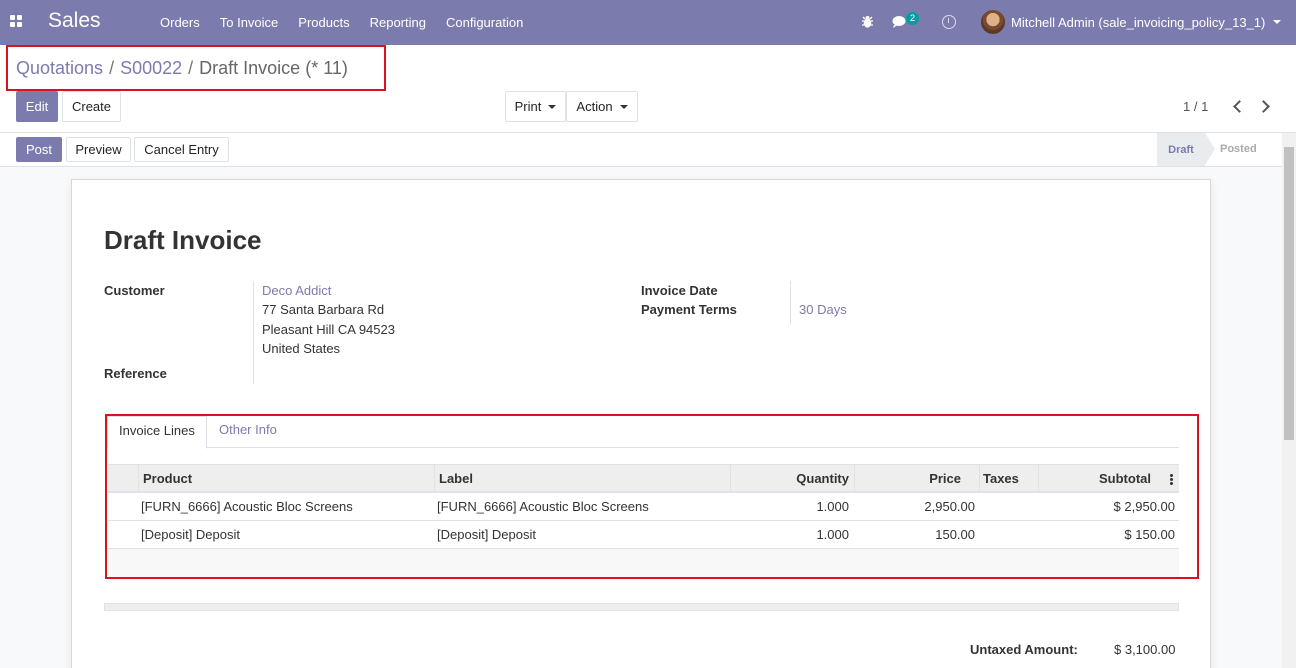  What do you see at coordinates (867, 22) in the screenshot?
I see `debug-bug-icon` at bounding box center [867, 22].